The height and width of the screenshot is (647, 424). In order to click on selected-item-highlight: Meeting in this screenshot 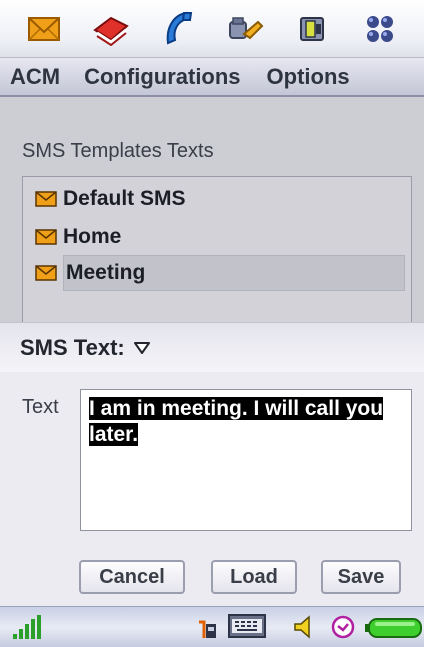, I will do `click(234, 273)`.